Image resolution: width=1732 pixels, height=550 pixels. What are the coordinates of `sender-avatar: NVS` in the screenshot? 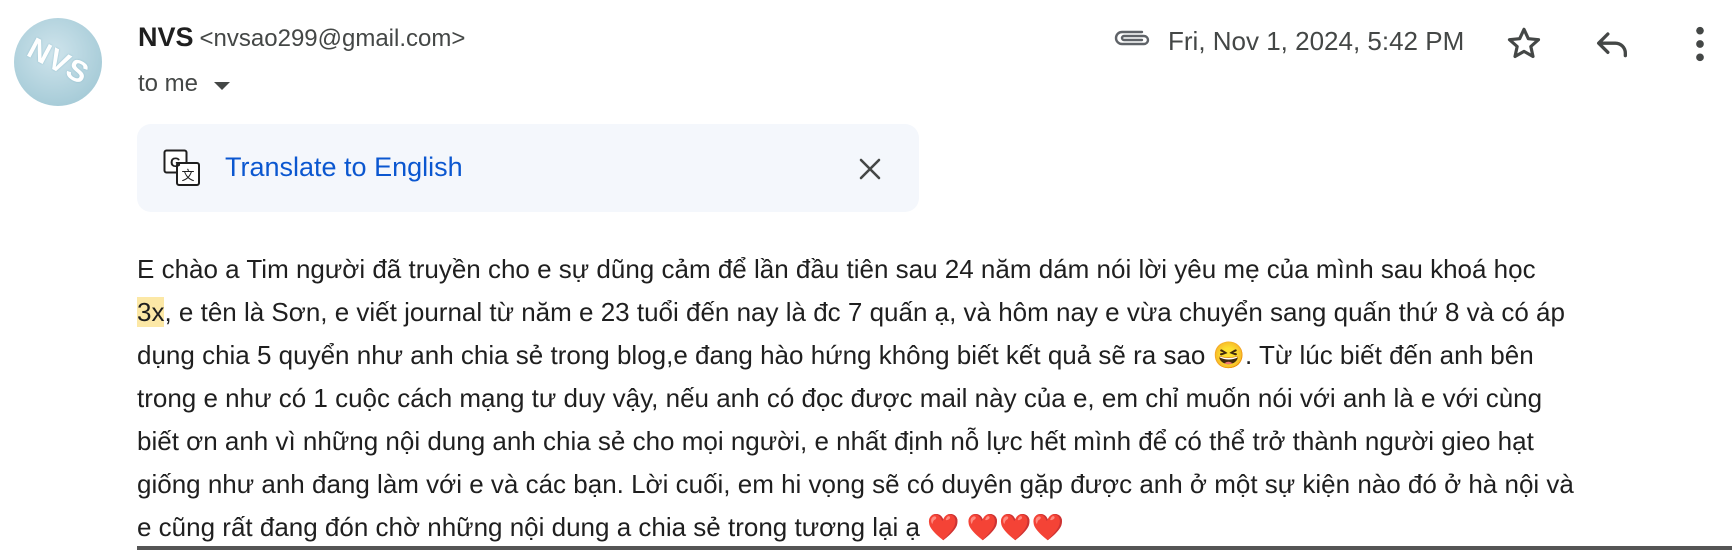 It's located at (58, 62).